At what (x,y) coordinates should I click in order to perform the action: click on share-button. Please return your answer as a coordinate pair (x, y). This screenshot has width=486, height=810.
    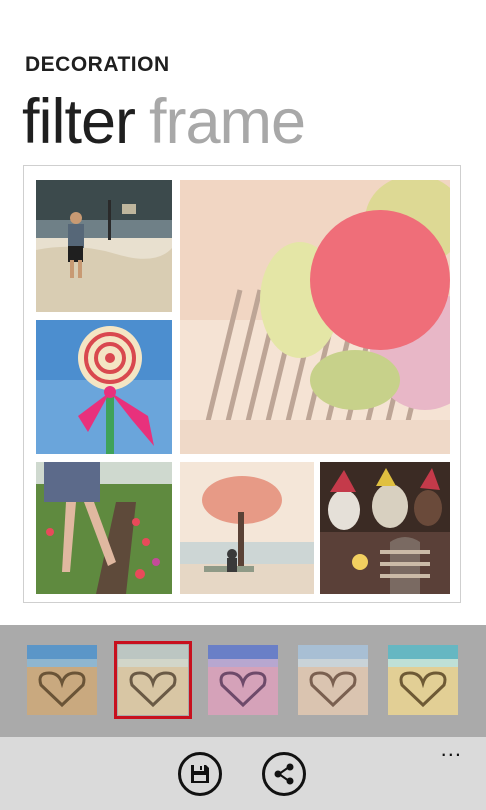
    Looking at the image, I should click on (284, 774).